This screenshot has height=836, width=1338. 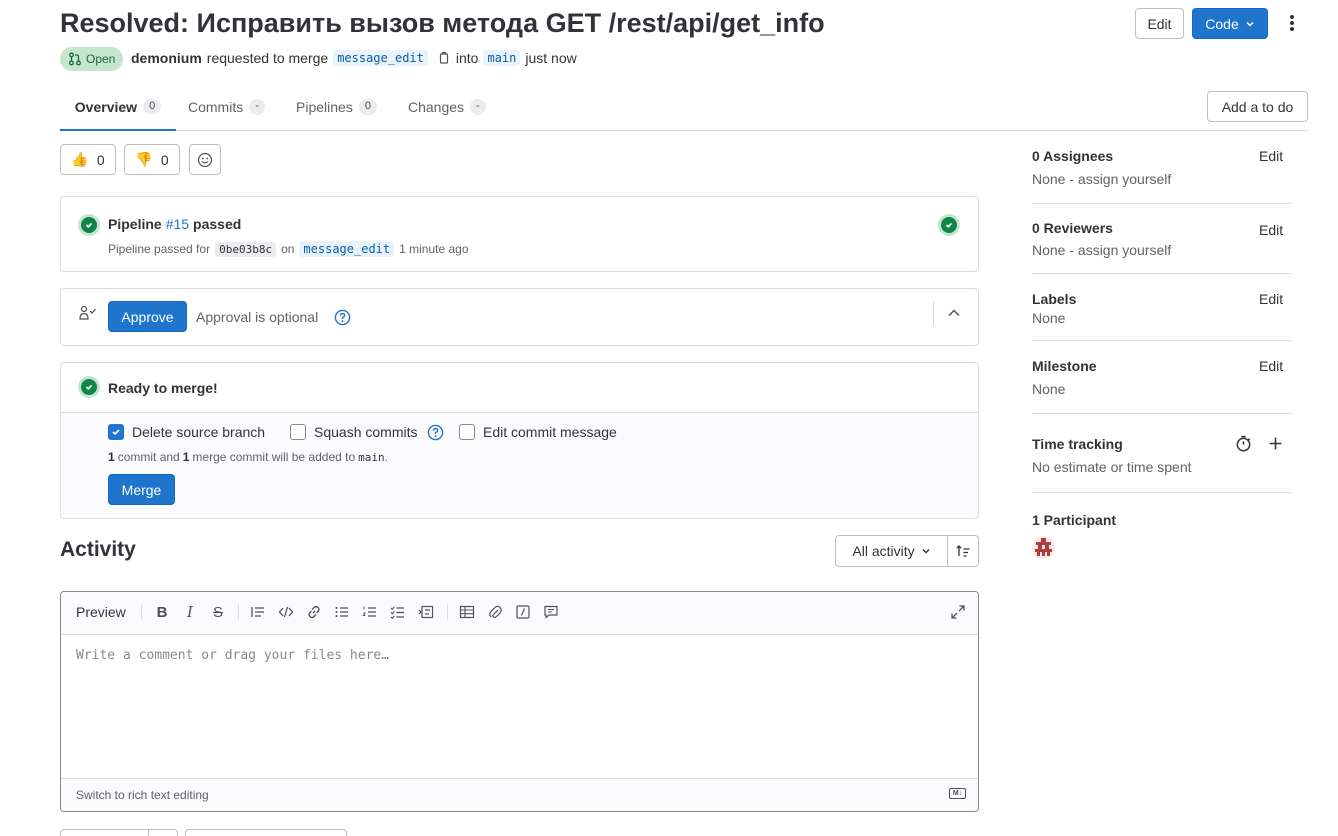 I want to click on quote-icon, so click(x=258, y=612).